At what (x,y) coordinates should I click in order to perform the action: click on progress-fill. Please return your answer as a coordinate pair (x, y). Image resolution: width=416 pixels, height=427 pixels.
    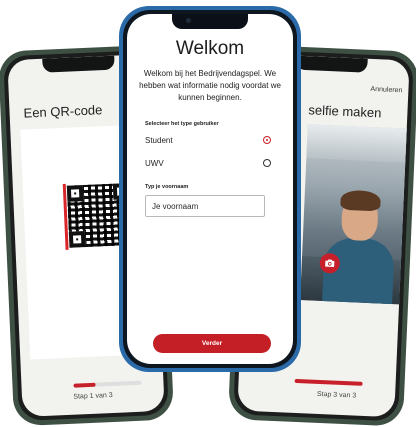
    Looking at the image, I should click on (85, 385).